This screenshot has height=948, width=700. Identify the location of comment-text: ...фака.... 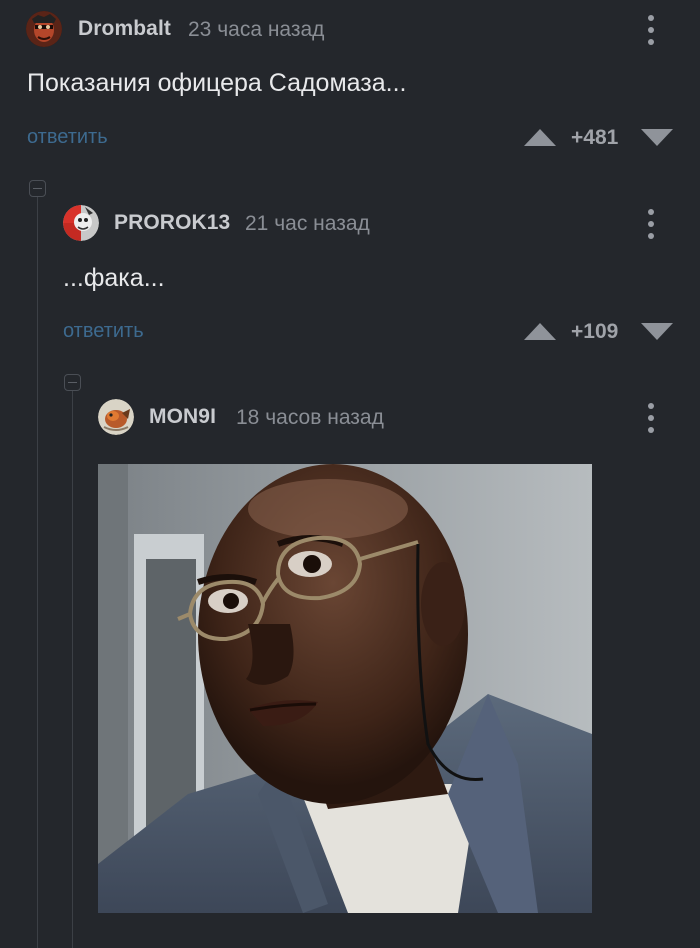
(114, 278).